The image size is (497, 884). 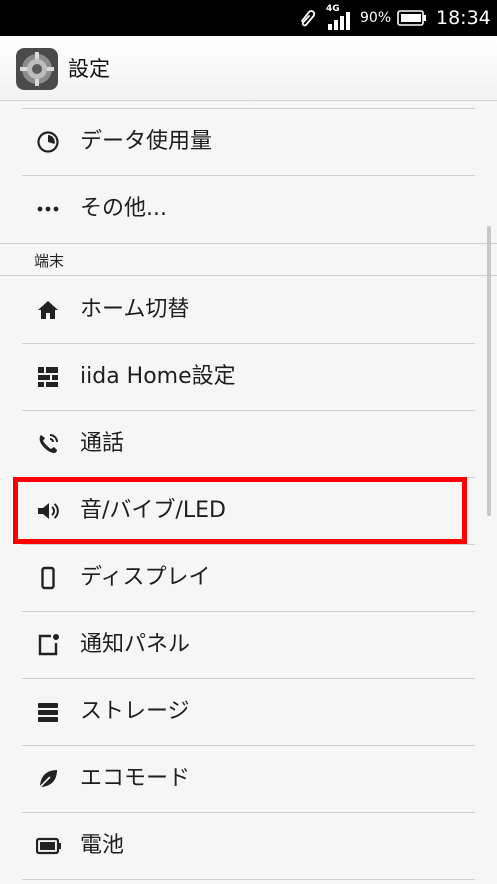 What do you see at coordinates (48, 444) in the screenshot?
I see `phone-icon` at bounding box center [48, 444].